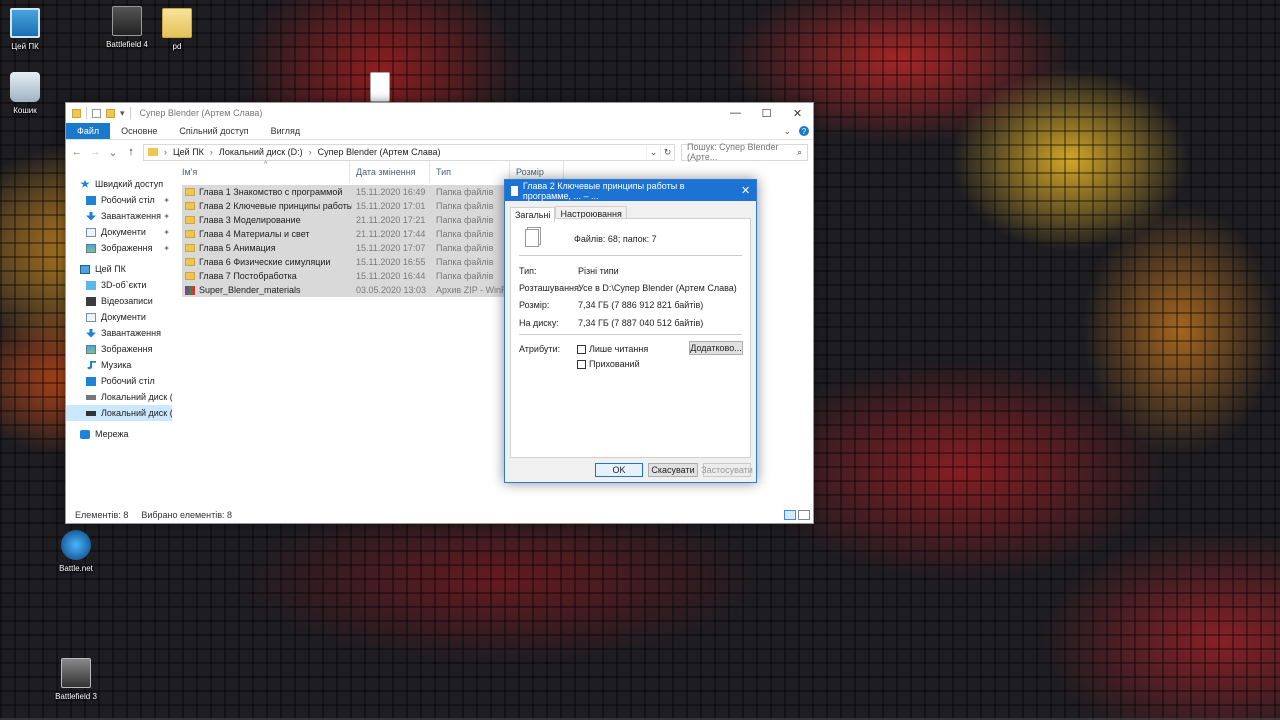 The width and height of the screenshot is (1280, 720). What do you see at coordinates (797, 113) in the screenshot?
I see `close-button: ✕` at bounding box center [797, 113].